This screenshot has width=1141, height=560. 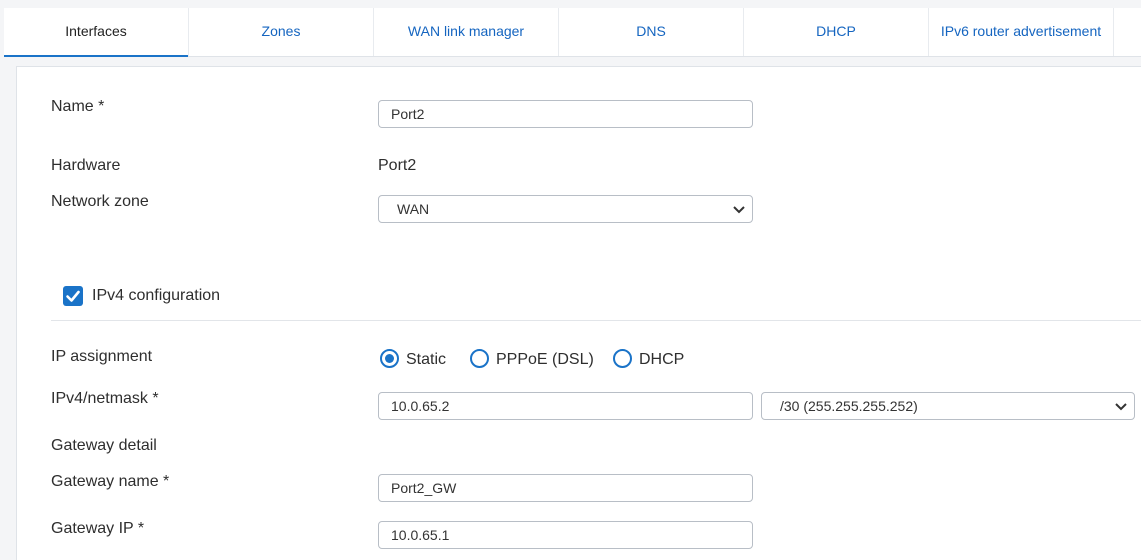 What do you see at coordinates (565, 535) in the screenshot?
I see `gateway-ip-input` at bounding box center [565, 535].